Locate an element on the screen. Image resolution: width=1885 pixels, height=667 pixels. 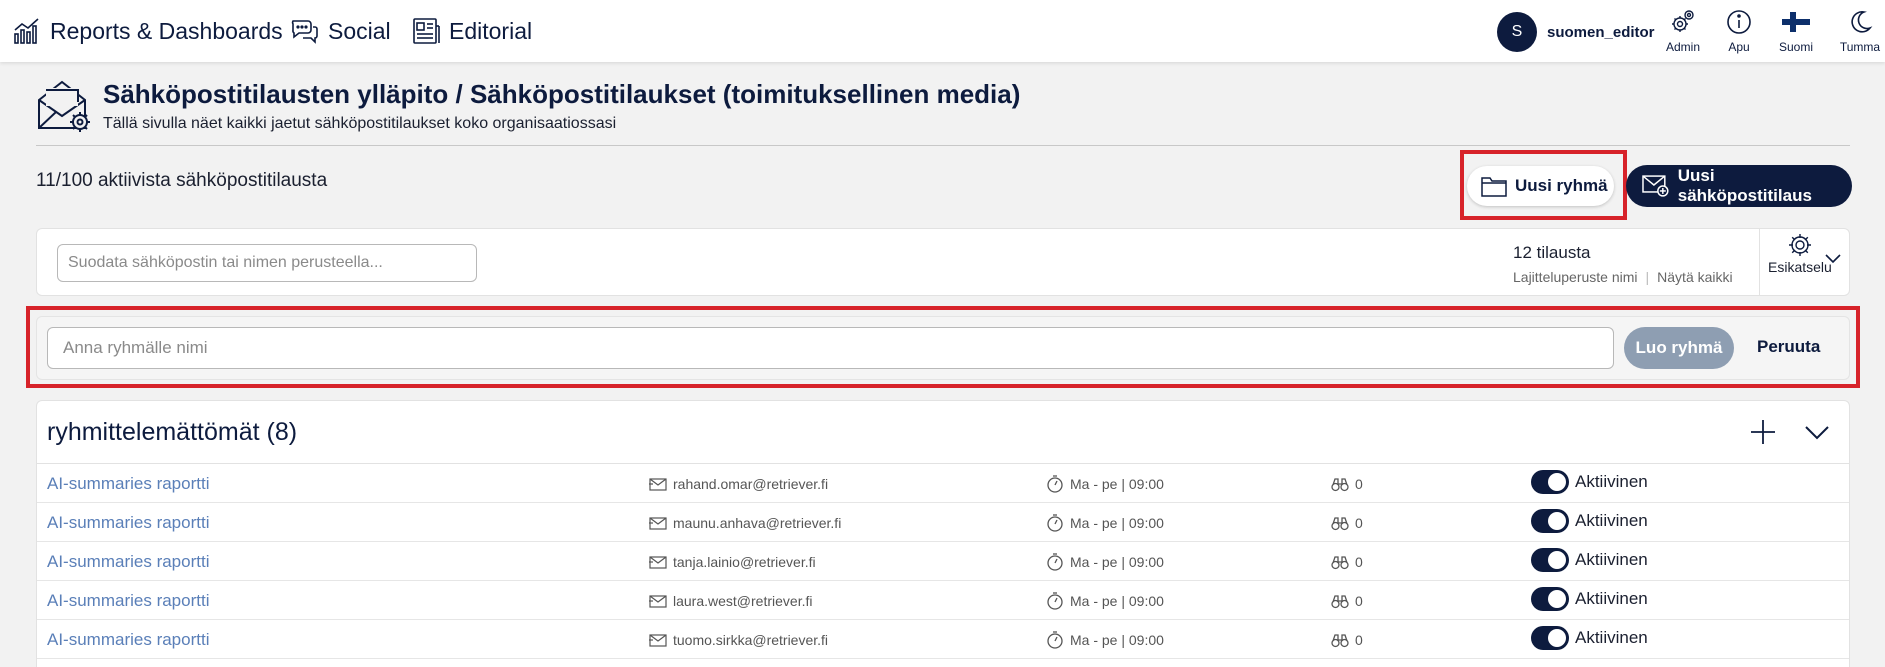
new-group-button: Uusi ryhmä is located at coordinates (1540, 186).